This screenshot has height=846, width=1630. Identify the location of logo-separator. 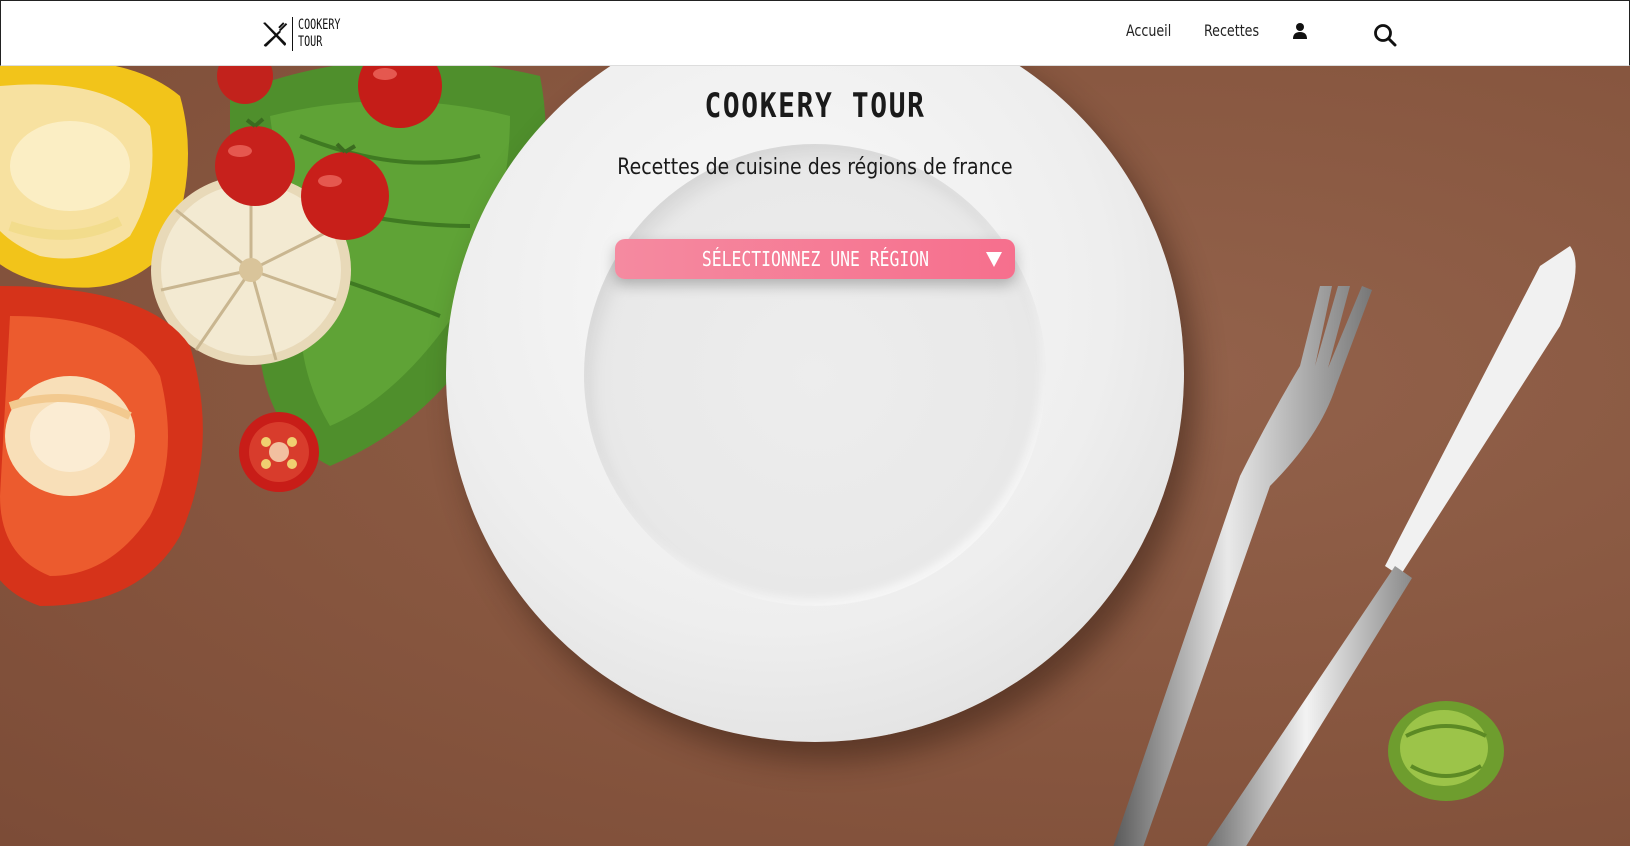
(292, 34).